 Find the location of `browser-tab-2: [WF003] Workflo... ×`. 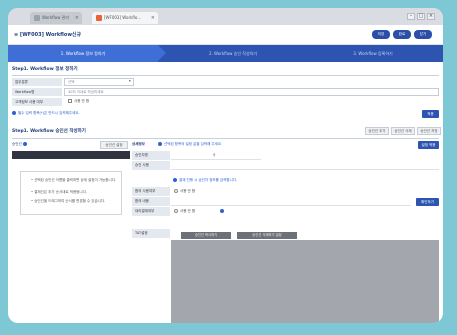

browser-tab-2: [WF003] Workflo... × is located at coordinates (125, 18).